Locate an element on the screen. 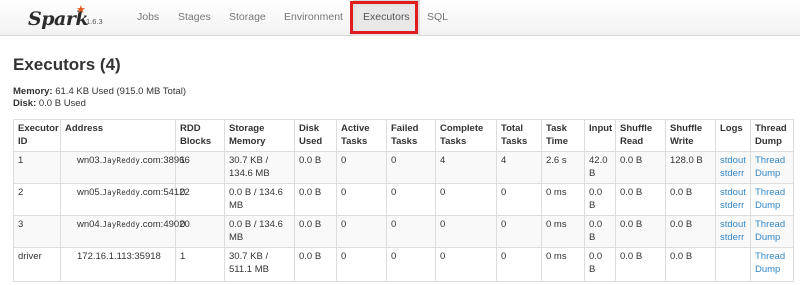  spark-star-icon: ★ is located at coordinates (81, 10).